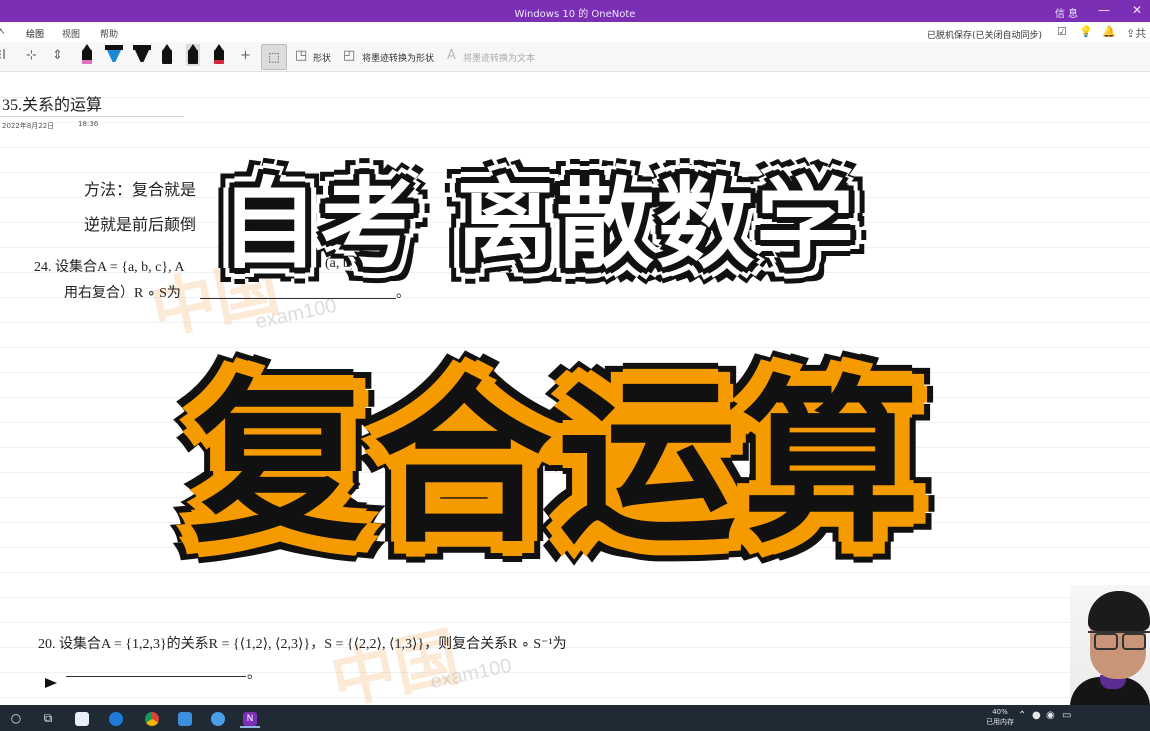  Describe the element at coordinates (1022, 715) in the screenshot. I see `chevron-up-icon: ⌃` at that location.